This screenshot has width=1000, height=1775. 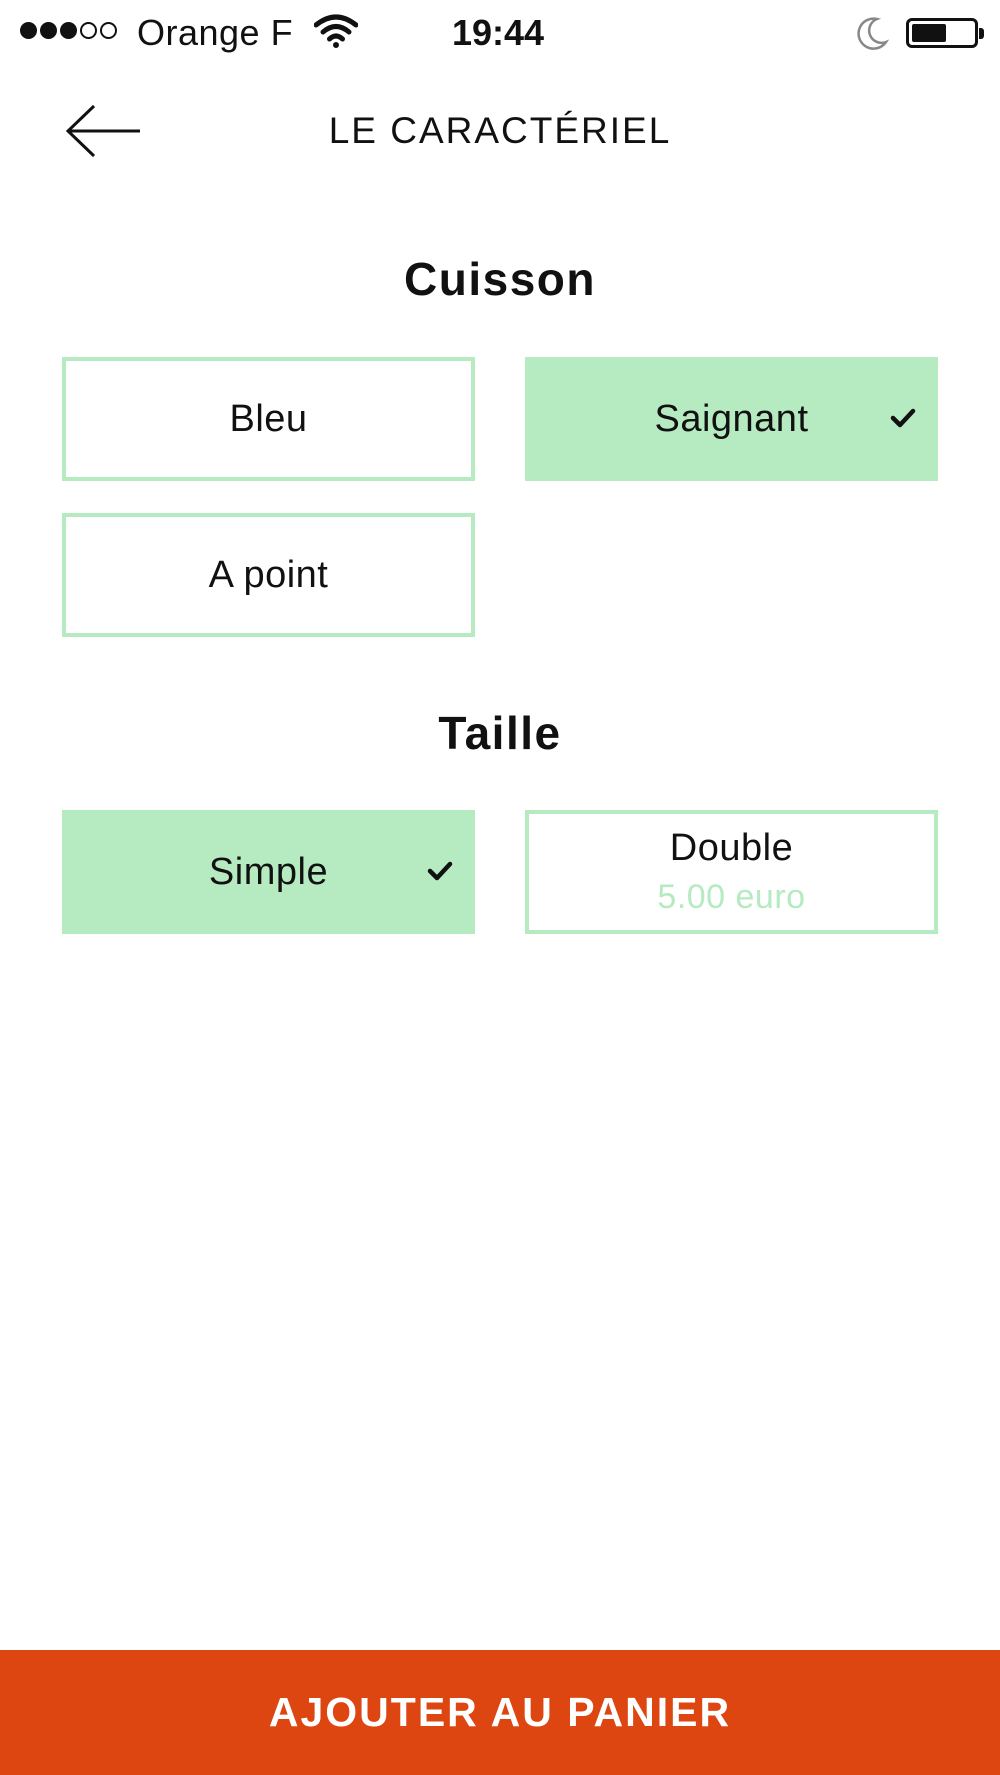 I want to click on option-label: A point, so click(x=268, y=574).